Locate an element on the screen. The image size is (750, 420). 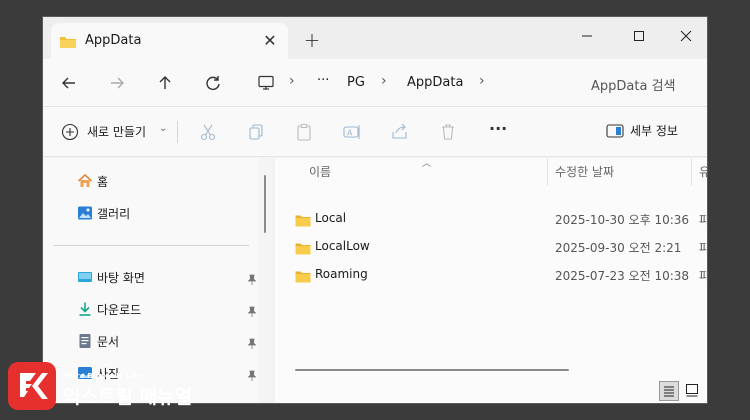
sidebar-item-documents: 문서 is located at coordinates (167, 342).